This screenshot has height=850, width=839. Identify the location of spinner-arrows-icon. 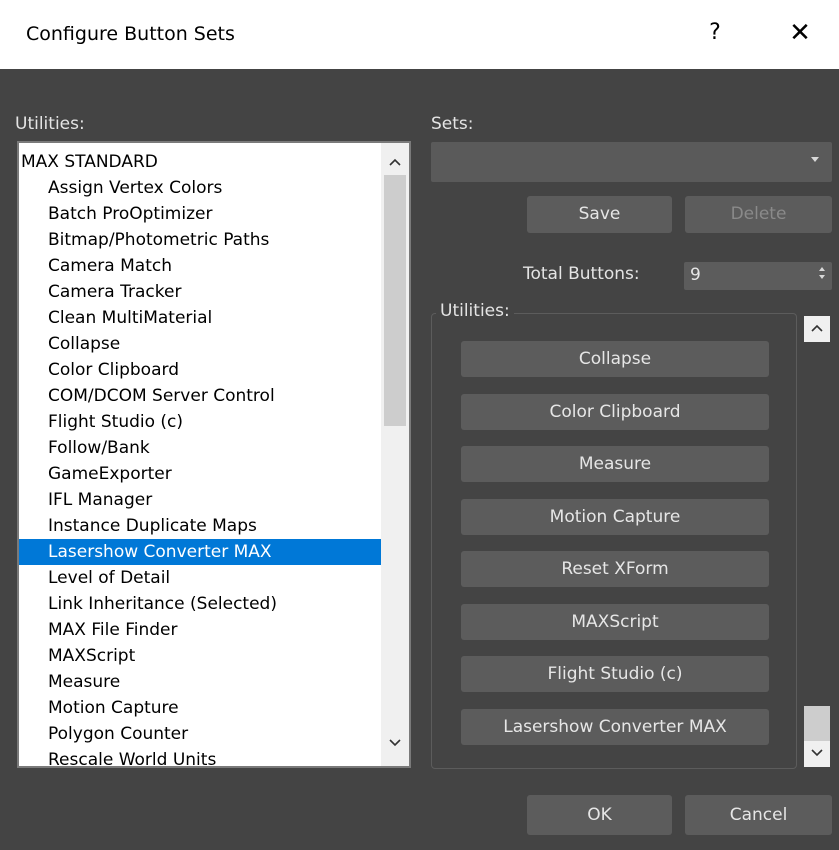
(822, 275).